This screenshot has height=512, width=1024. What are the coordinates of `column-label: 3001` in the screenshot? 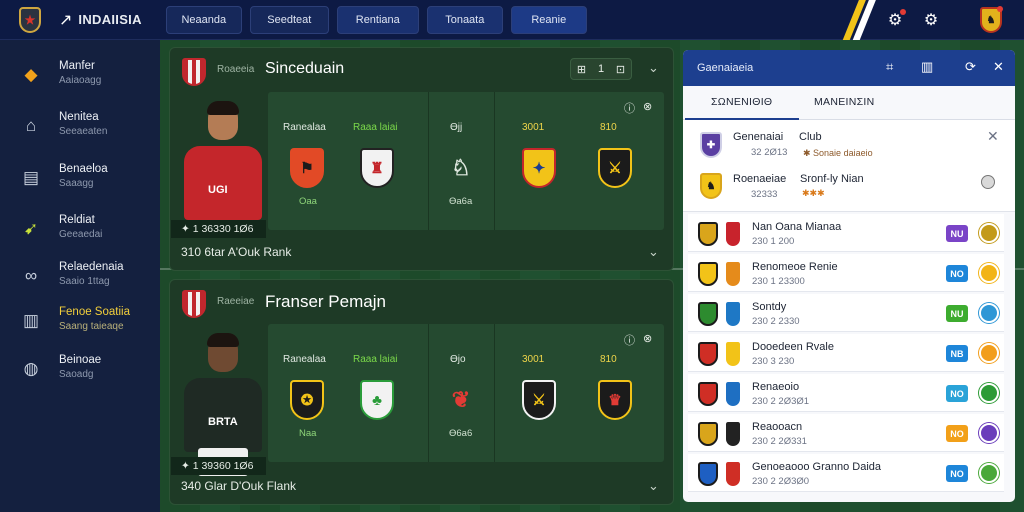 It's located at (533, 359).